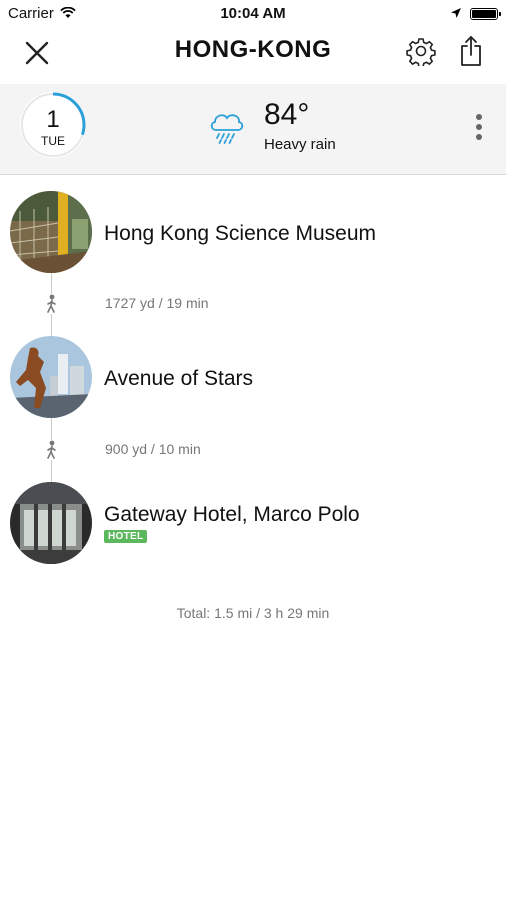 The image size is (506, 900). I want to click on heavy-rain-cloud-icon, so click(227, 126).